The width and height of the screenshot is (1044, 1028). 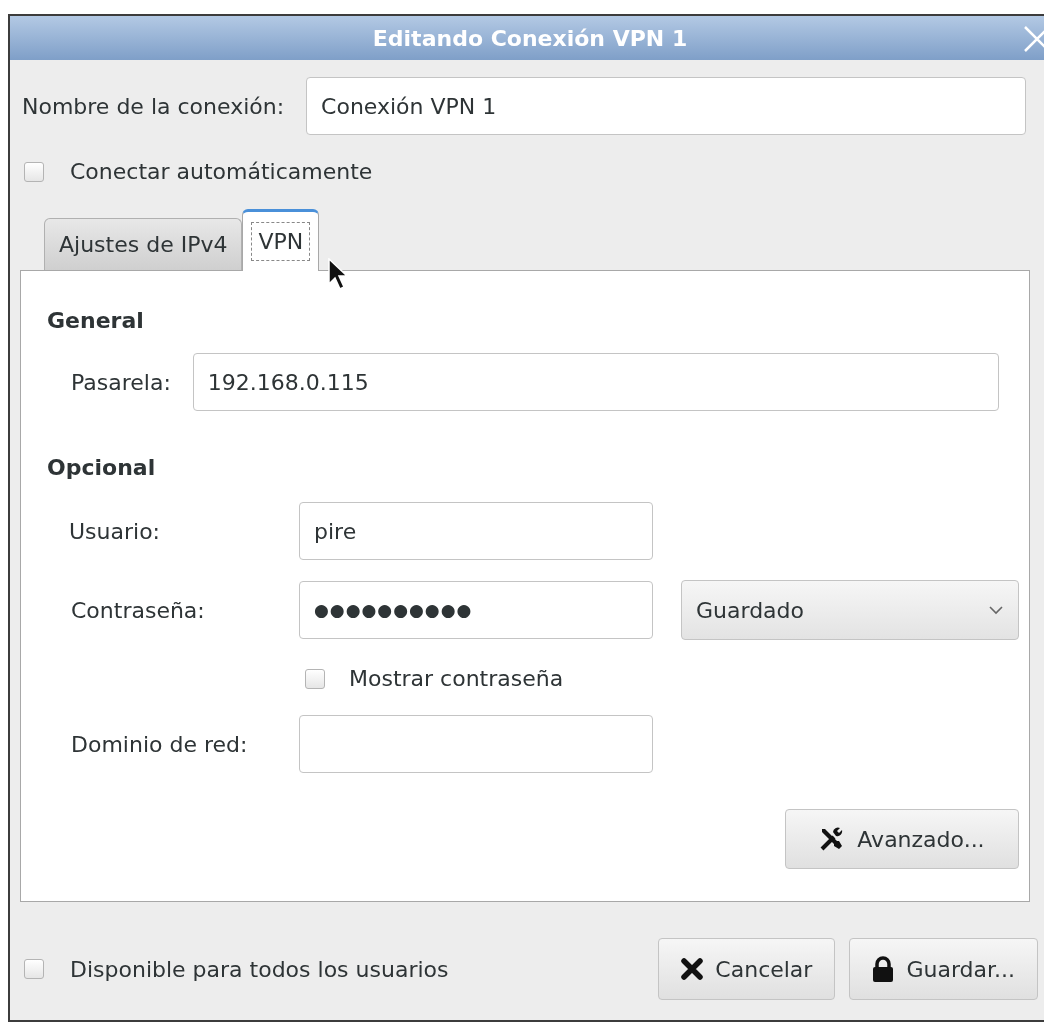 I want to click on field-label: Dominio de red:, so click(x=160, y=744).